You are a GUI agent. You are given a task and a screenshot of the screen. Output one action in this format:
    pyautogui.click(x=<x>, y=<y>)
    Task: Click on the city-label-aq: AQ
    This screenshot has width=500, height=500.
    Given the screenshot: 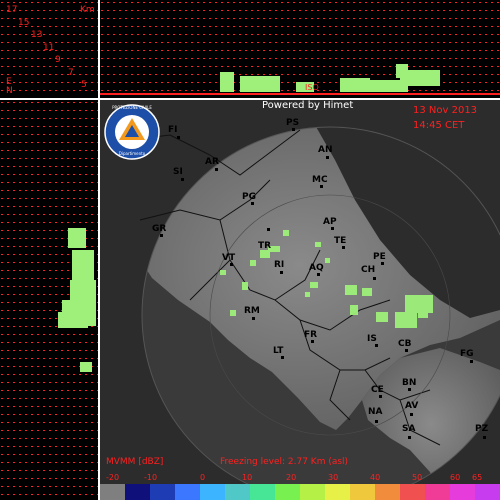 What is the action you would take?
    pyautogui.click(x=316, y=268)
    